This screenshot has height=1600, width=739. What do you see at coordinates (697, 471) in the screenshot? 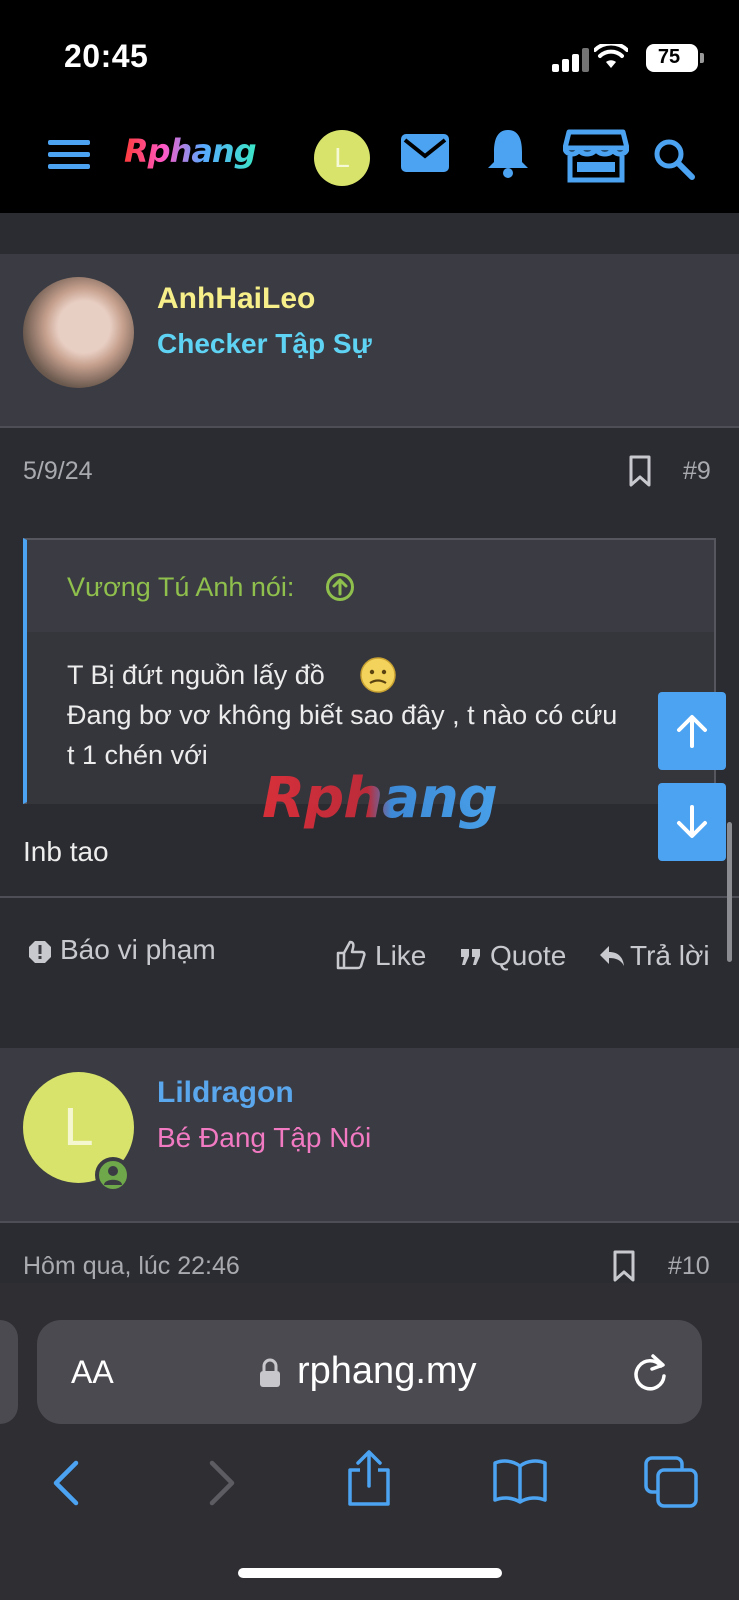
I see `post-number: #9` at bounding box center [697, 471].